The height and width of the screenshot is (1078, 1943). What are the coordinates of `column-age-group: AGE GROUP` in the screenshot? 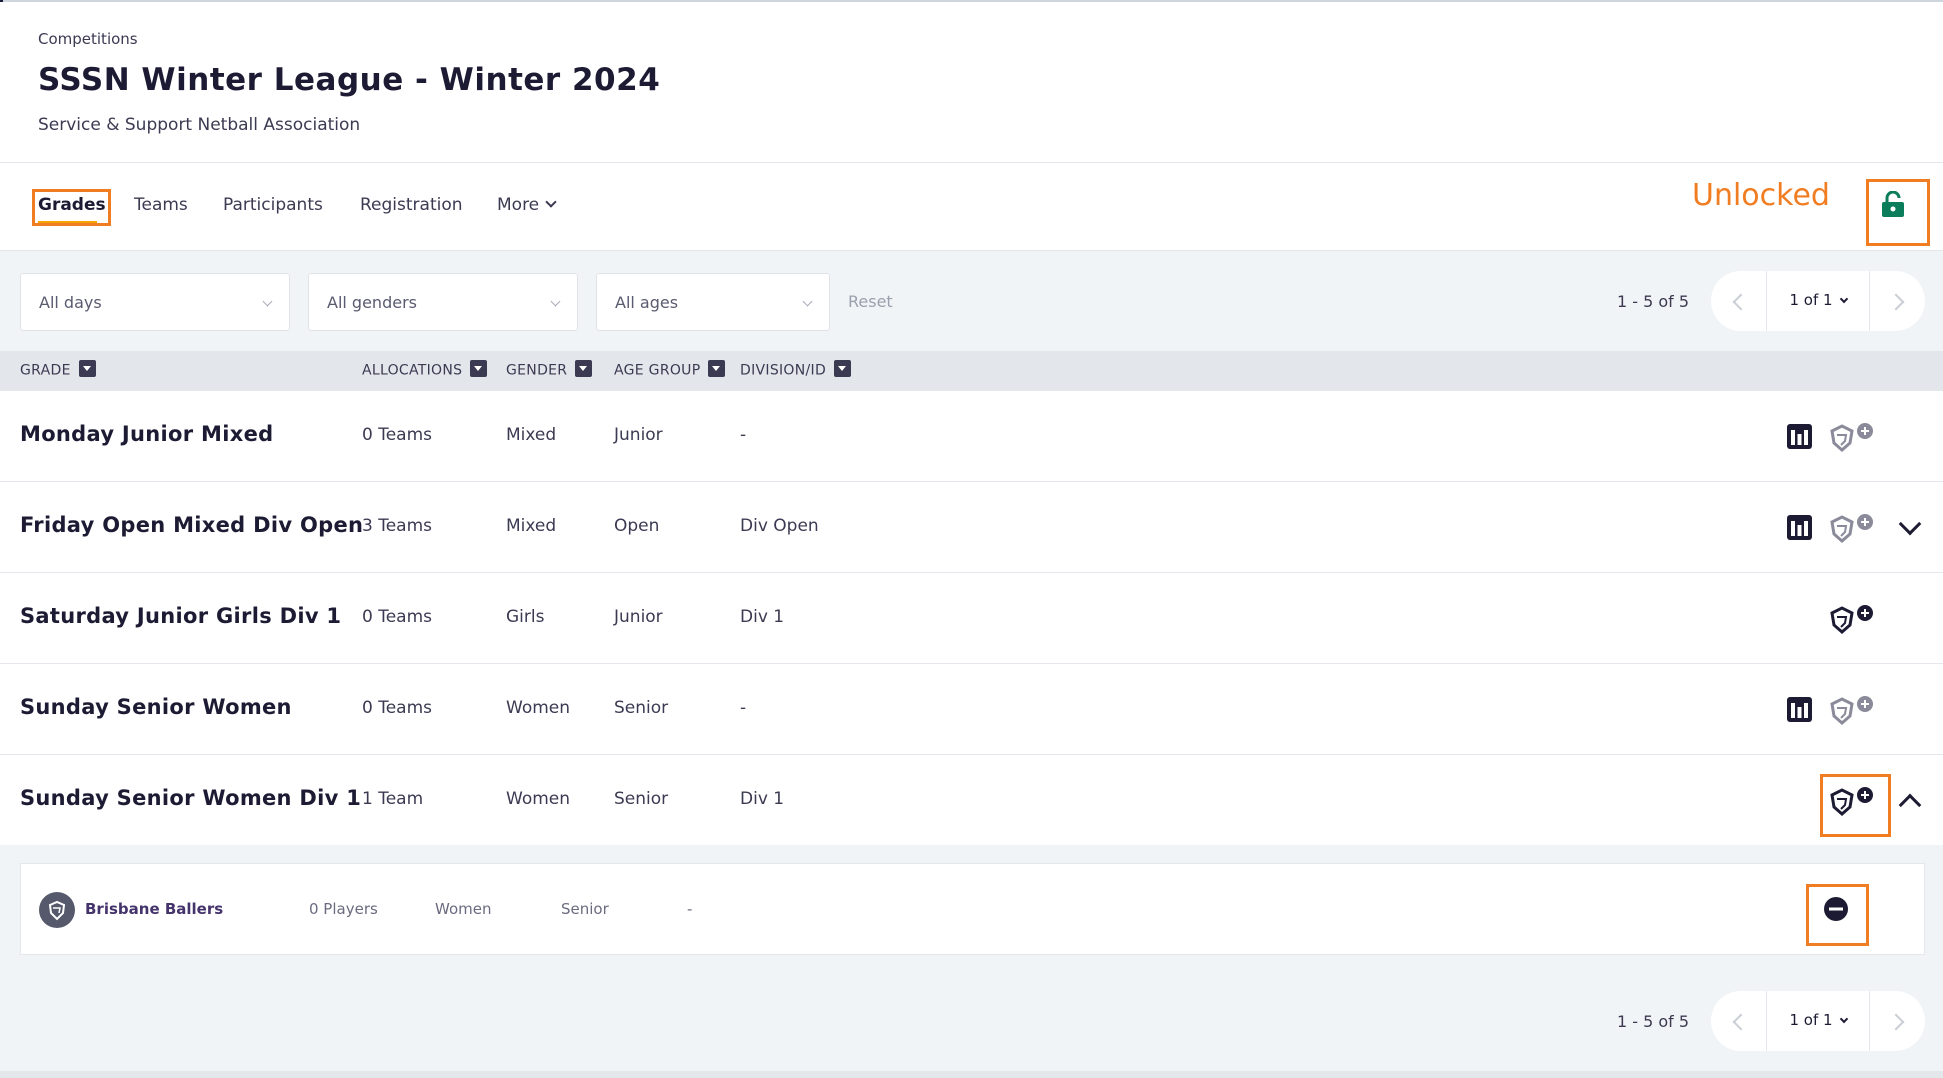 It's located at (670, 369).